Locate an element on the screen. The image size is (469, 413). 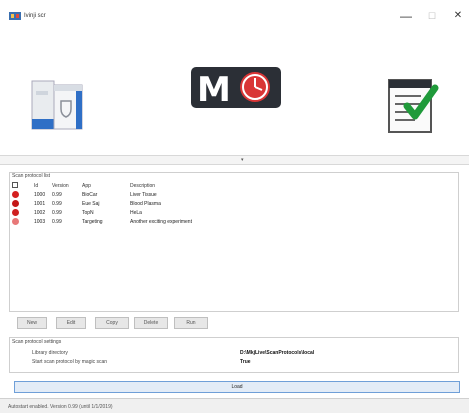
cell-description: Another exciting experiment is located at coordinates (161, 221).